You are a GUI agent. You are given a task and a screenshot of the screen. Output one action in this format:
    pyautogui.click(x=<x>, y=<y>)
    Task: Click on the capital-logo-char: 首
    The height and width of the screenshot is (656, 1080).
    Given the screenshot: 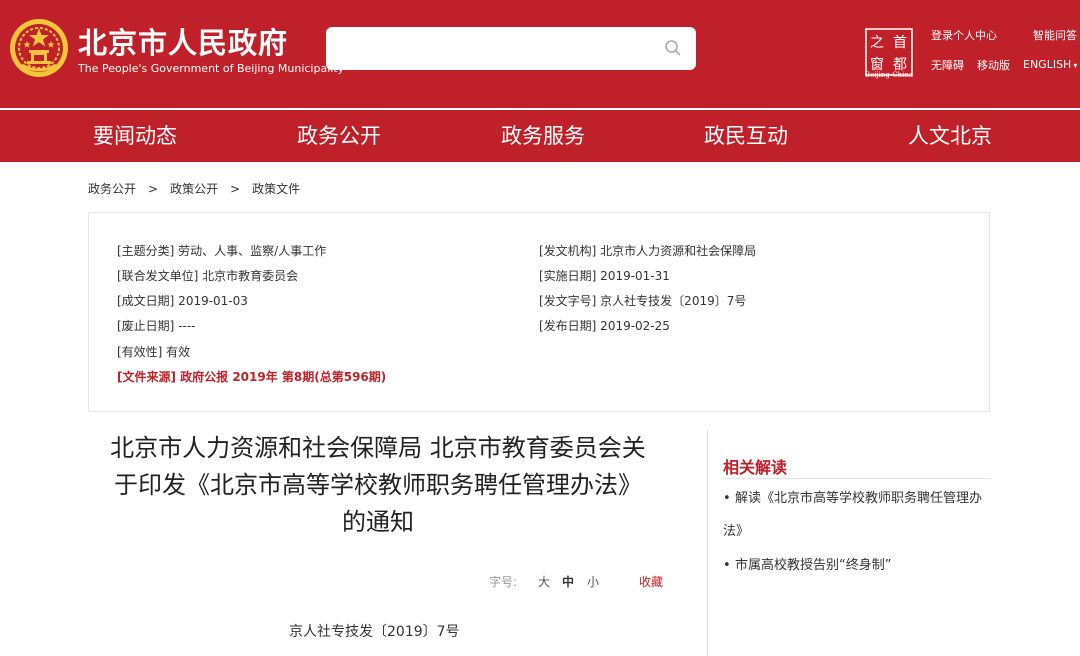 What is the action you would take?
    pyautogui.click(x=900, y=43)
    